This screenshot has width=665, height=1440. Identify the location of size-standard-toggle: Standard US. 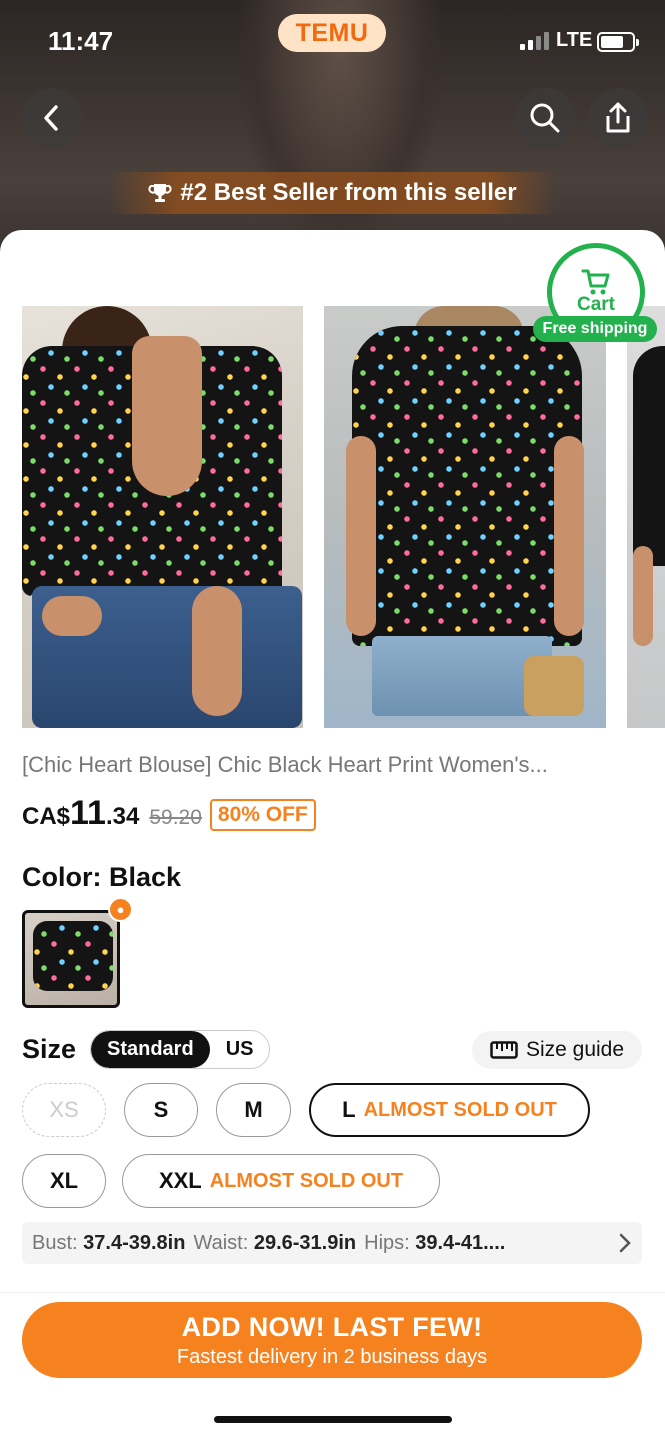
(180, 1049).